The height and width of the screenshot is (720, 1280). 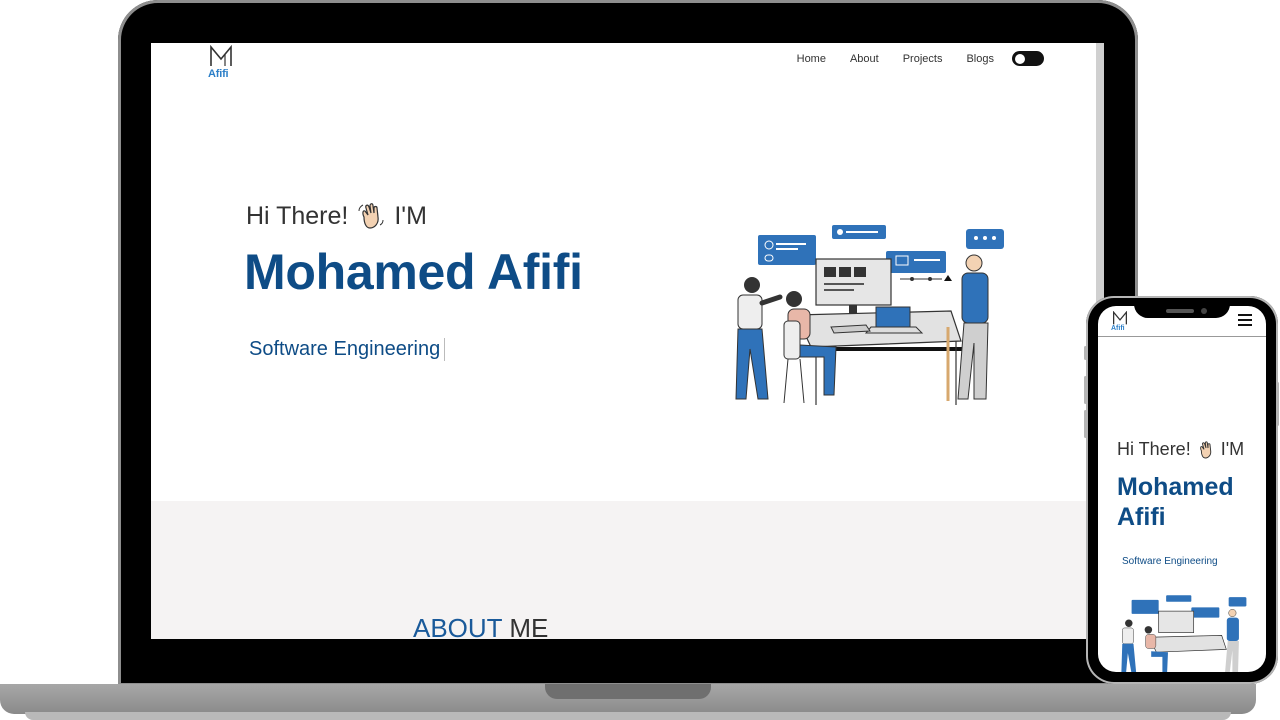 What do you see at coordinates (980, 59) in the screenshot?
I see `nav-blogs: Blogs` at bounding box center [980, 59].